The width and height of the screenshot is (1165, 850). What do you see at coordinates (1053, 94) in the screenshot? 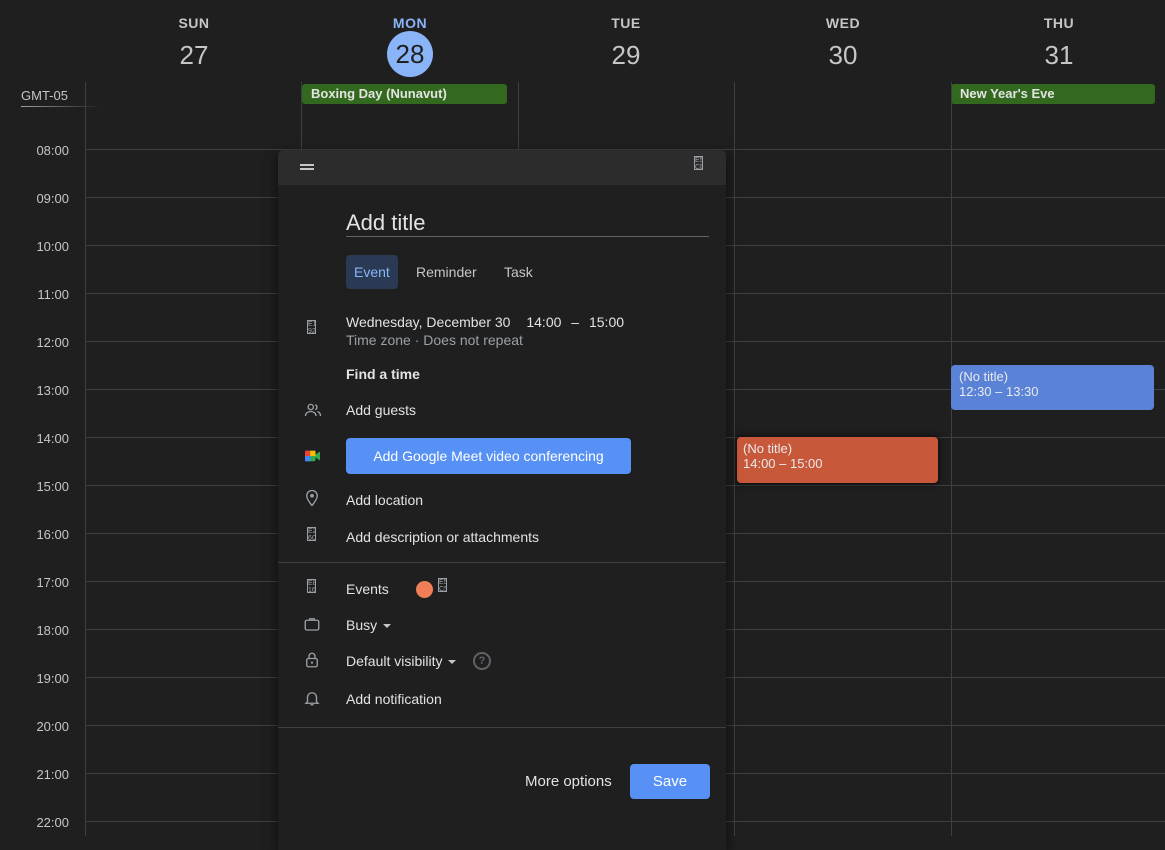
I see `allday-event-new-years-eve: New Year's Eve` at bounding box center [1053, 94].